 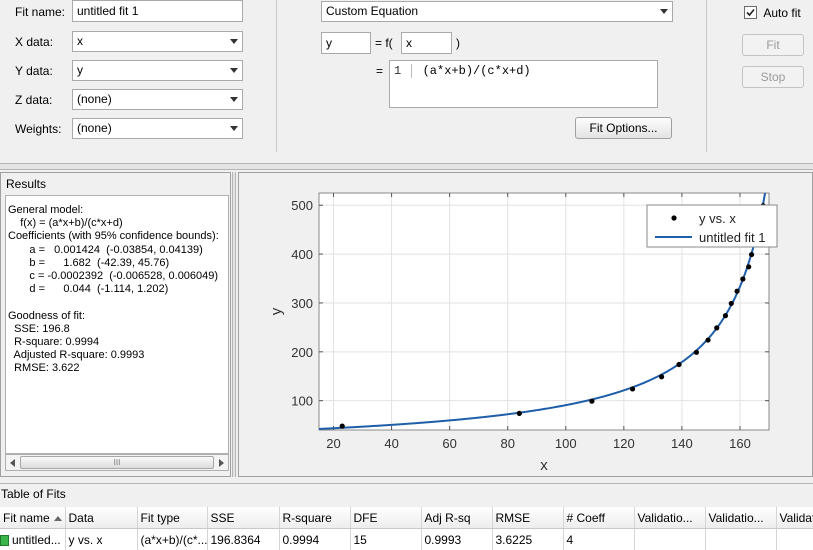 What do you see at coordinates (458, 43) in the screenshot?
I see `function-suffix: )` at bounding box center [458, 43].